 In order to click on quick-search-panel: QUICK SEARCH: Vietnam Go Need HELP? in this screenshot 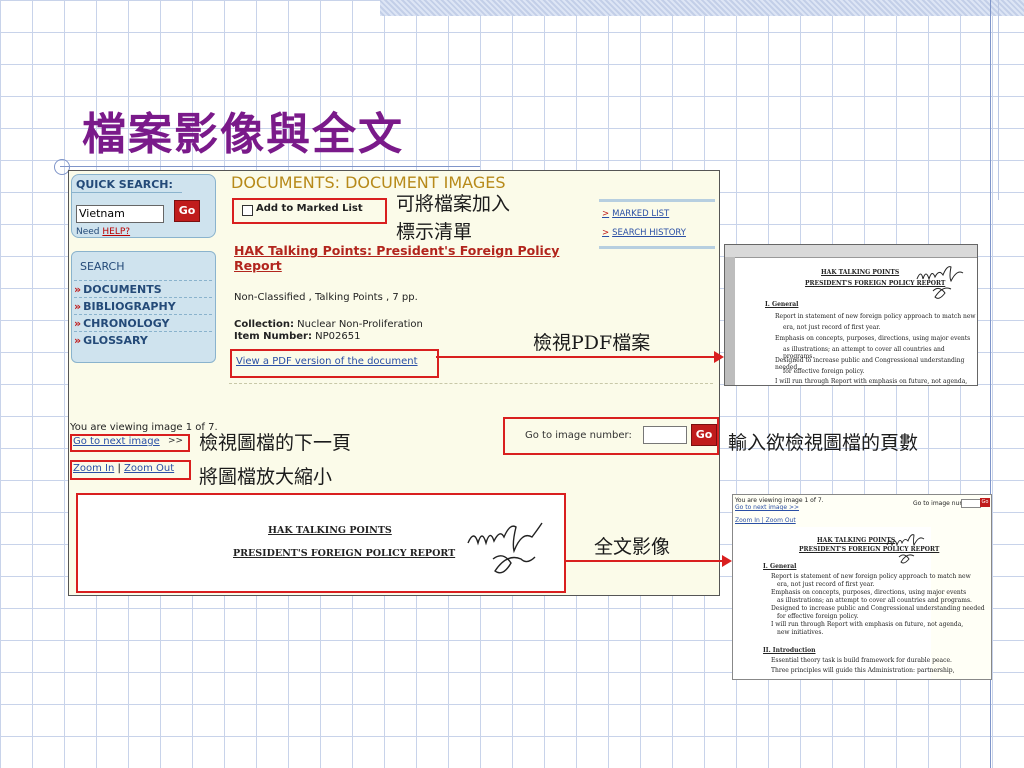, I will do `click(143, 206)`.